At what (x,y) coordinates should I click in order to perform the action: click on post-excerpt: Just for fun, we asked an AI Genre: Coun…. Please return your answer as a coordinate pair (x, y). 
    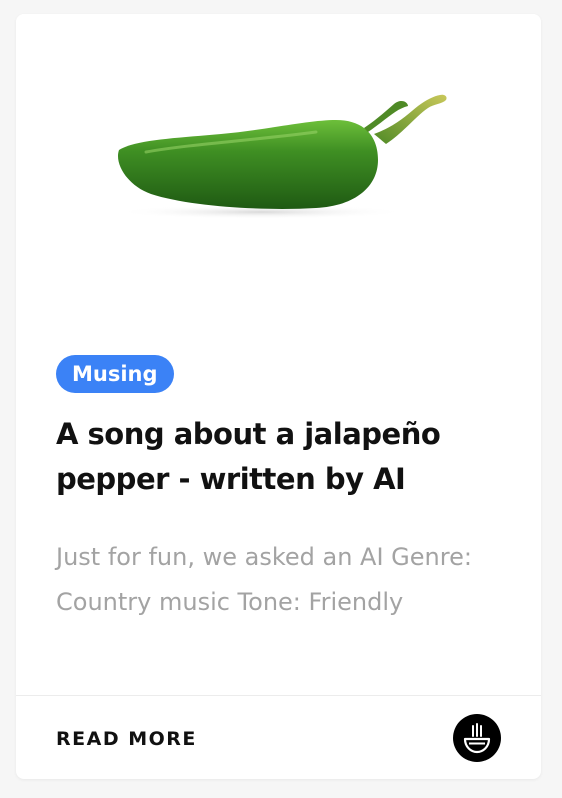
    Looking at the image, I should click on (264, 579).